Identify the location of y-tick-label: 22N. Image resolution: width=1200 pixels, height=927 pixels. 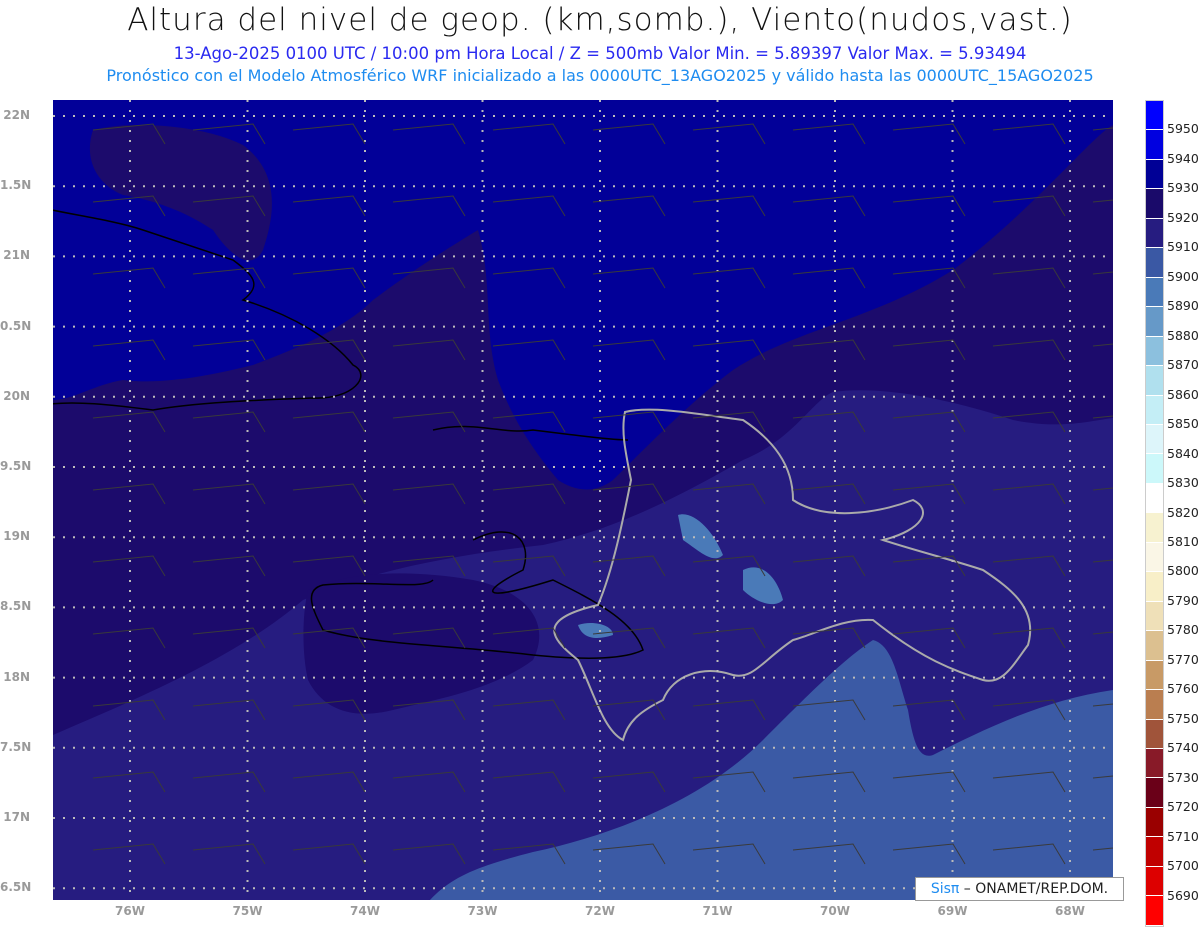
(16, 115).